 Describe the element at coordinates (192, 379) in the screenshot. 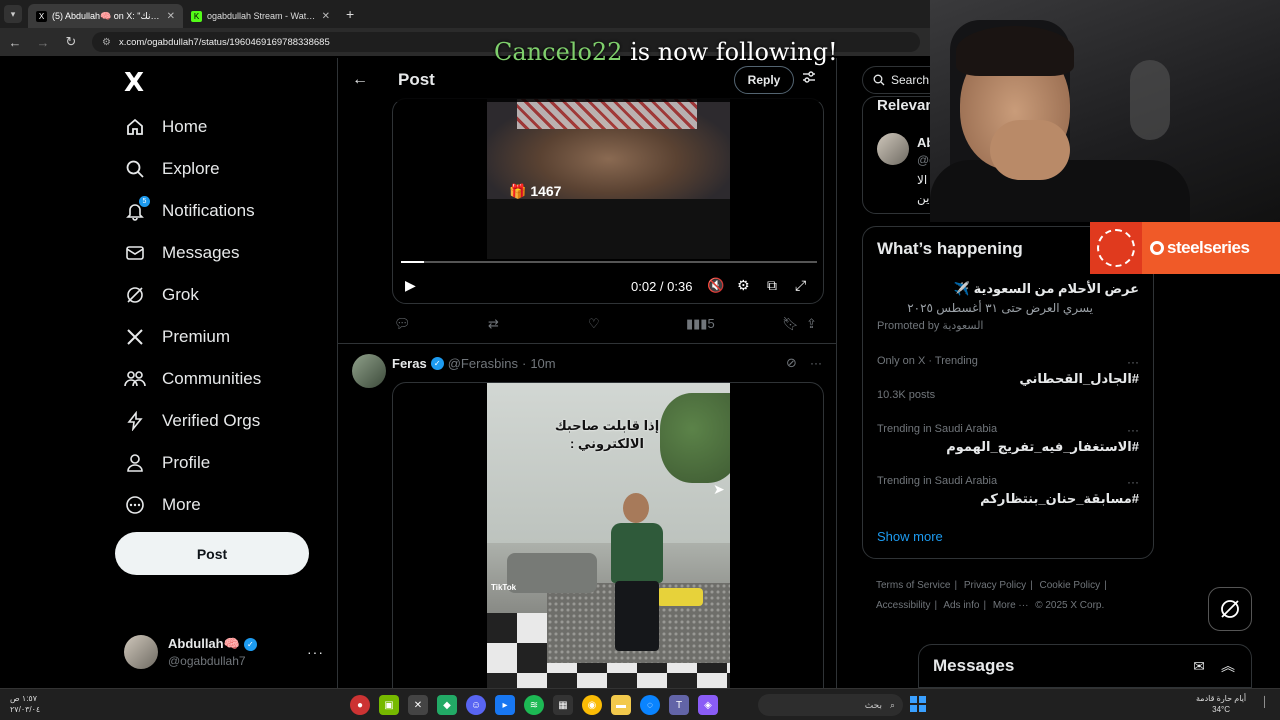

I see `nav-communities: Communities` at that location.